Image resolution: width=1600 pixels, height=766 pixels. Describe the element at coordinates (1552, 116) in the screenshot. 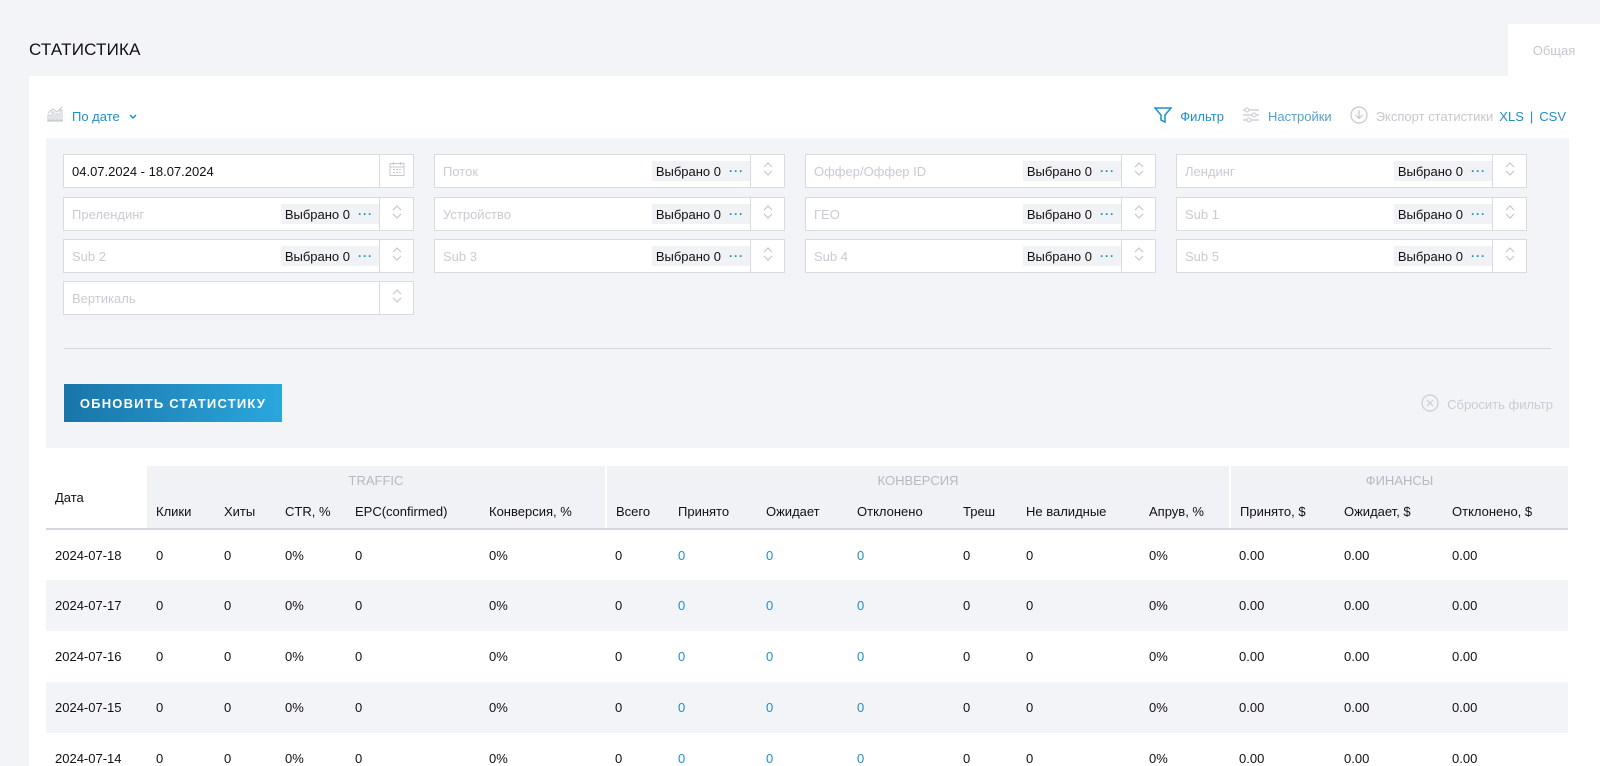

I see `export-csv-link: CSV` at that location.